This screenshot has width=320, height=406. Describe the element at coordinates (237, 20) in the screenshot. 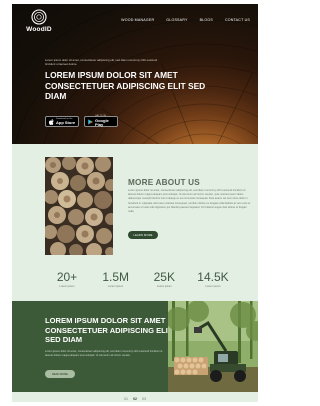

I see `nav-contact-us: CONTACT US` at that location.